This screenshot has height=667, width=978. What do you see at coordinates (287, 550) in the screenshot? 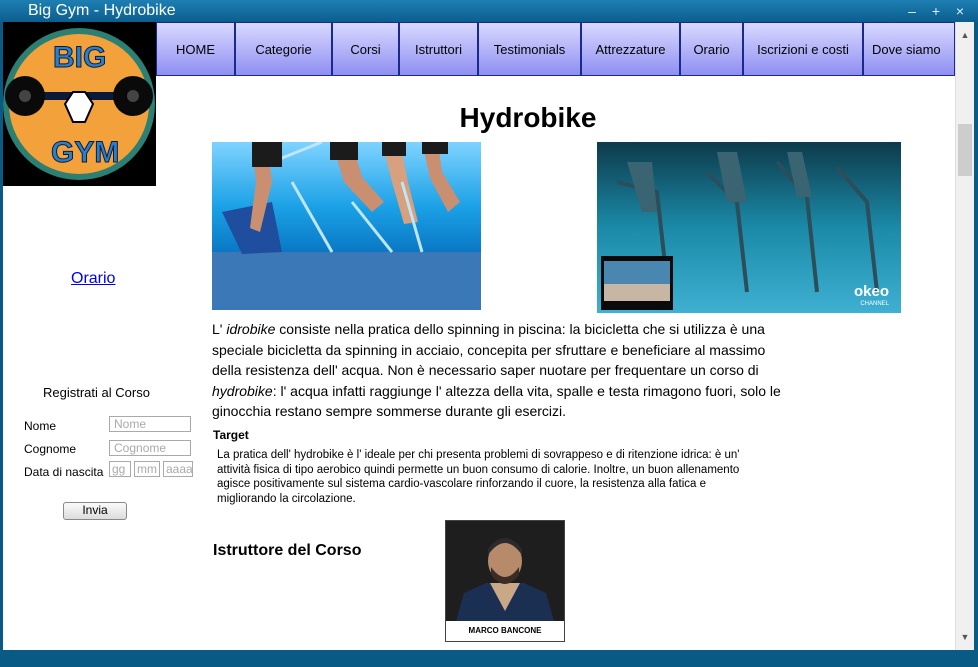
I see `instructor-heading: Istruttore del Corso` at bounding box center [287, 550].